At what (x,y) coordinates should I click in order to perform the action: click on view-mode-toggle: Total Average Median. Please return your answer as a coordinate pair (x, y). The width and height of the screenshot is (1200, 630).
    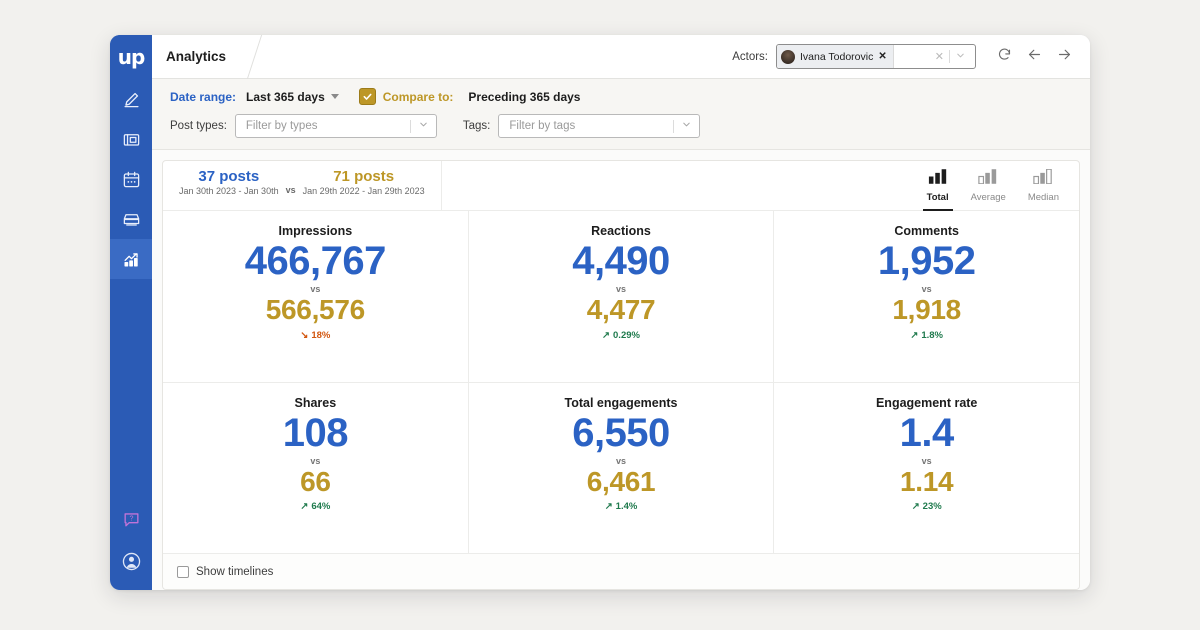
    Looking at the image, I should click on (1000, 186).